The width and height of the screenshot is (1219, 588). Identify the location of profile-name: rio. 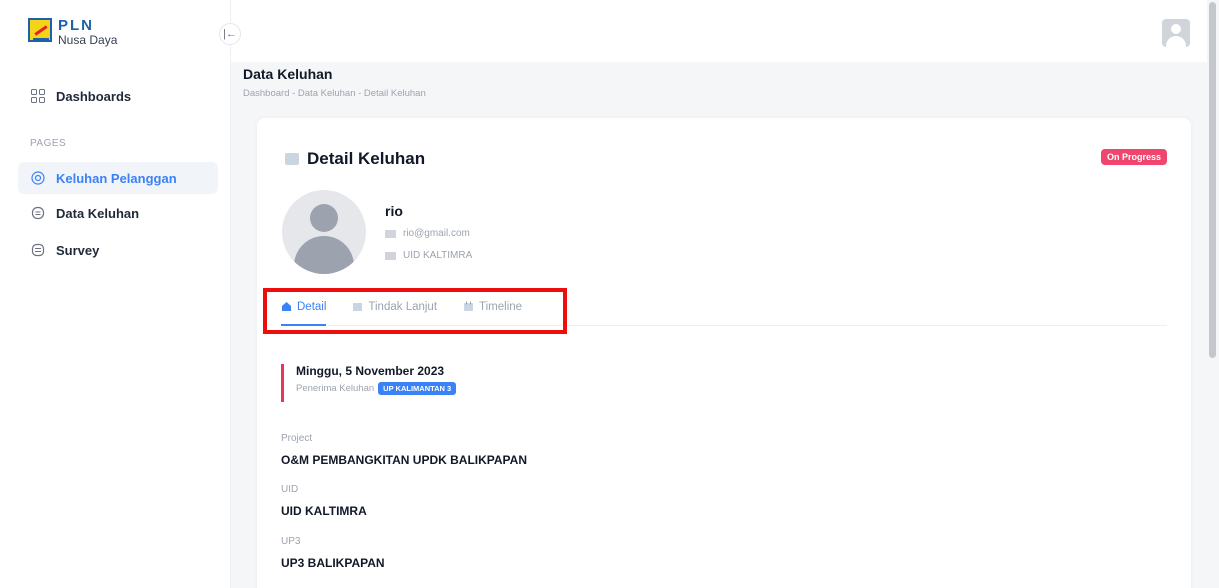
(394, 211).